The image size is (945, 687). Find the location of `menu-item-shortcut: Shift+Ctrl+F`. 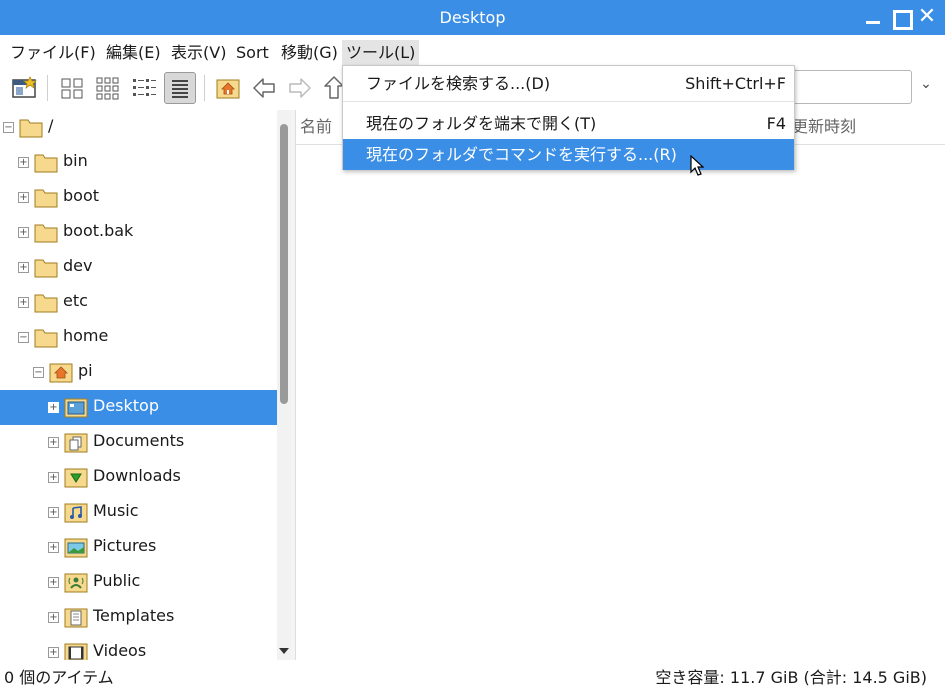

menu-item-shortcut: Shift+Ctrl+F is located at coordinates (735, 83).